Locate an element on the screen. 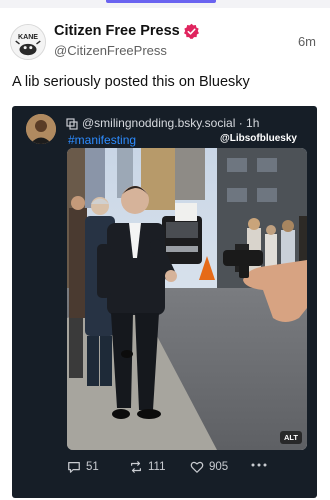  active-tab-indicator is located at coordinates (161, 1).